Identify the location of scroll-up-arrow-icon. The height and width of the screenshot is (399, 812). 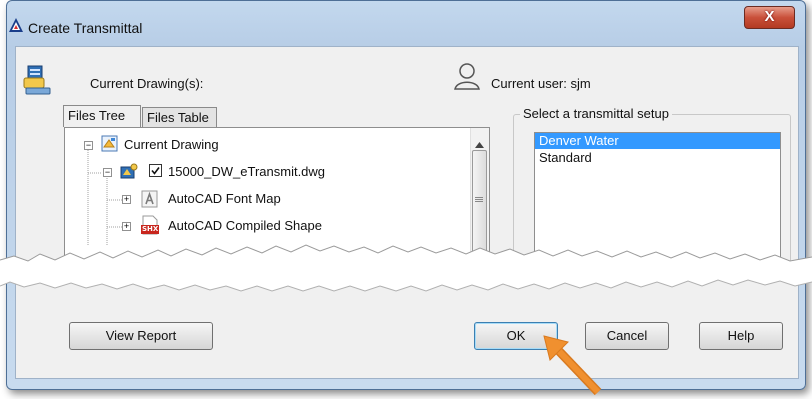
(479, 145).